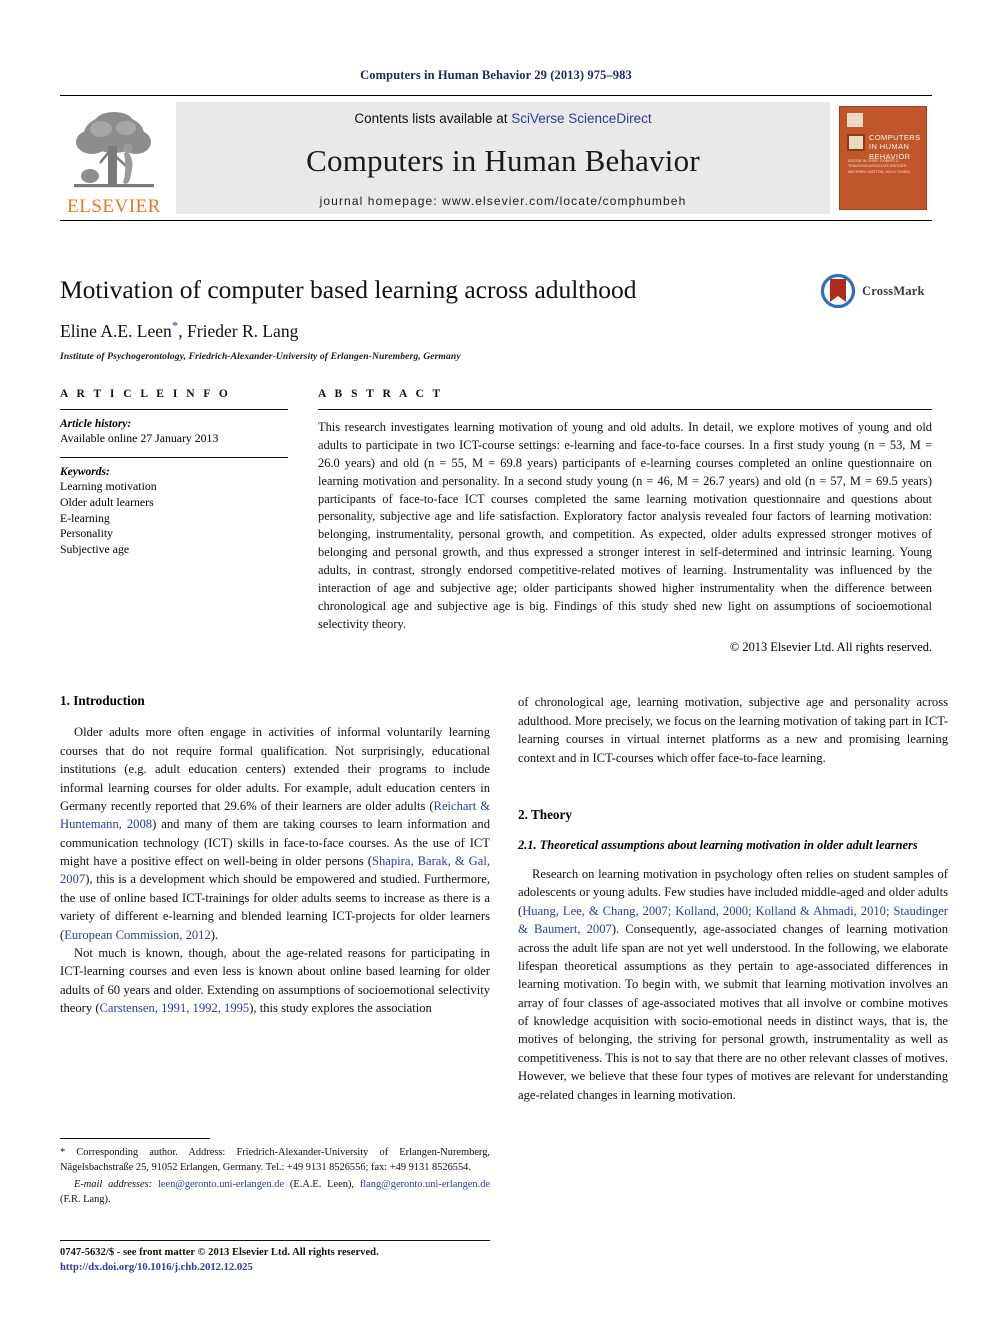 The image size is (992, 1323). Describe the element at coordinates (114, 152) in the screenshot. I see `elsevier-tree-icon` at that location.